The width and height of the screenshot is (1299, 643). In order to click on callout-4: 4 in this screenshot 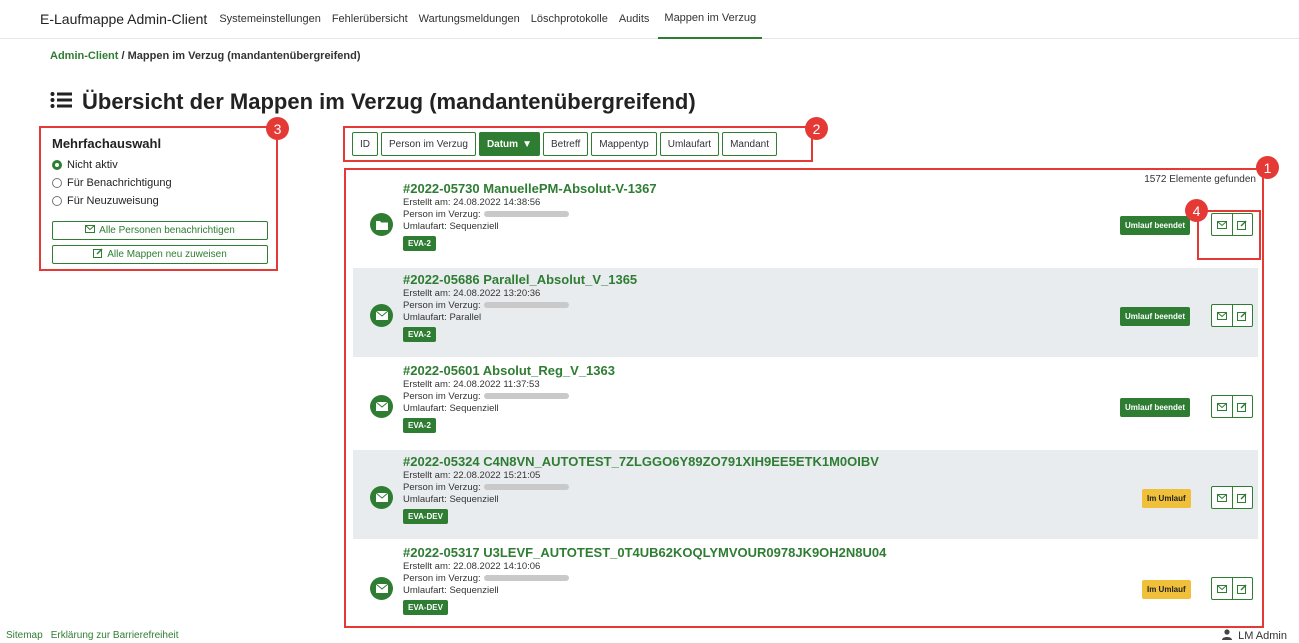, I will do `click(1196, 210)`.